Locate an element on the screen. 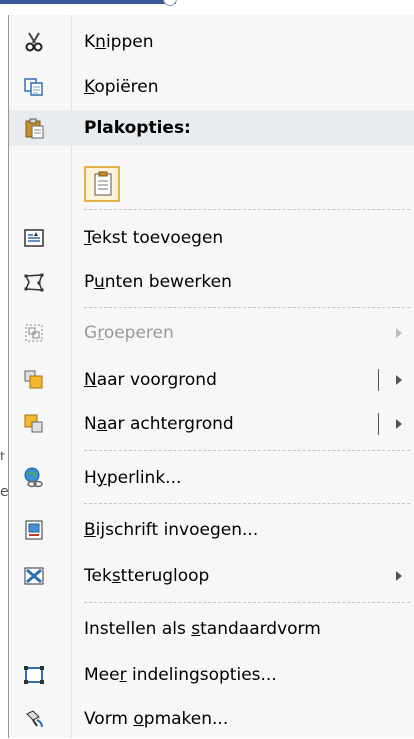 The image size is (414, 739). format-shape-icon is located at coordinates (34, 719).